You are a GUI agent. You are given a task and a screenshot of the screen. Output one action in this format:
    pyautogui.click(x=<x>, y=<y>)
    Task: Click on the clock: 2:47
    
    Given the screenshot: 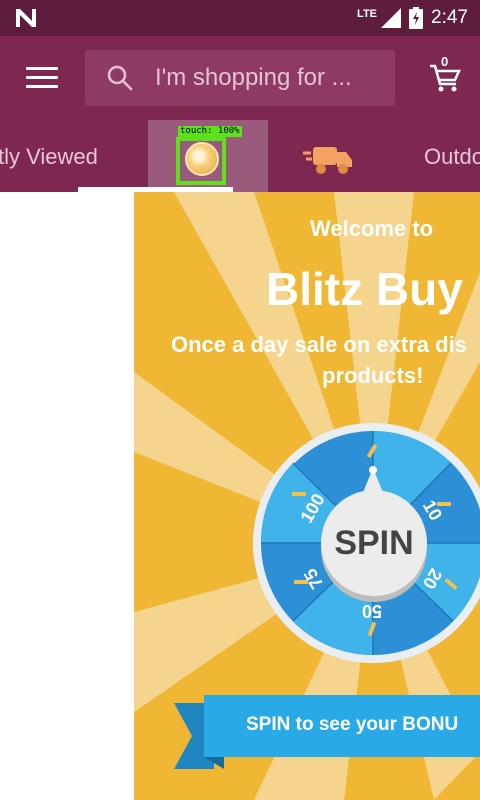 What is the action you would take?
    pyautogui.click(x=449, y=17)
    